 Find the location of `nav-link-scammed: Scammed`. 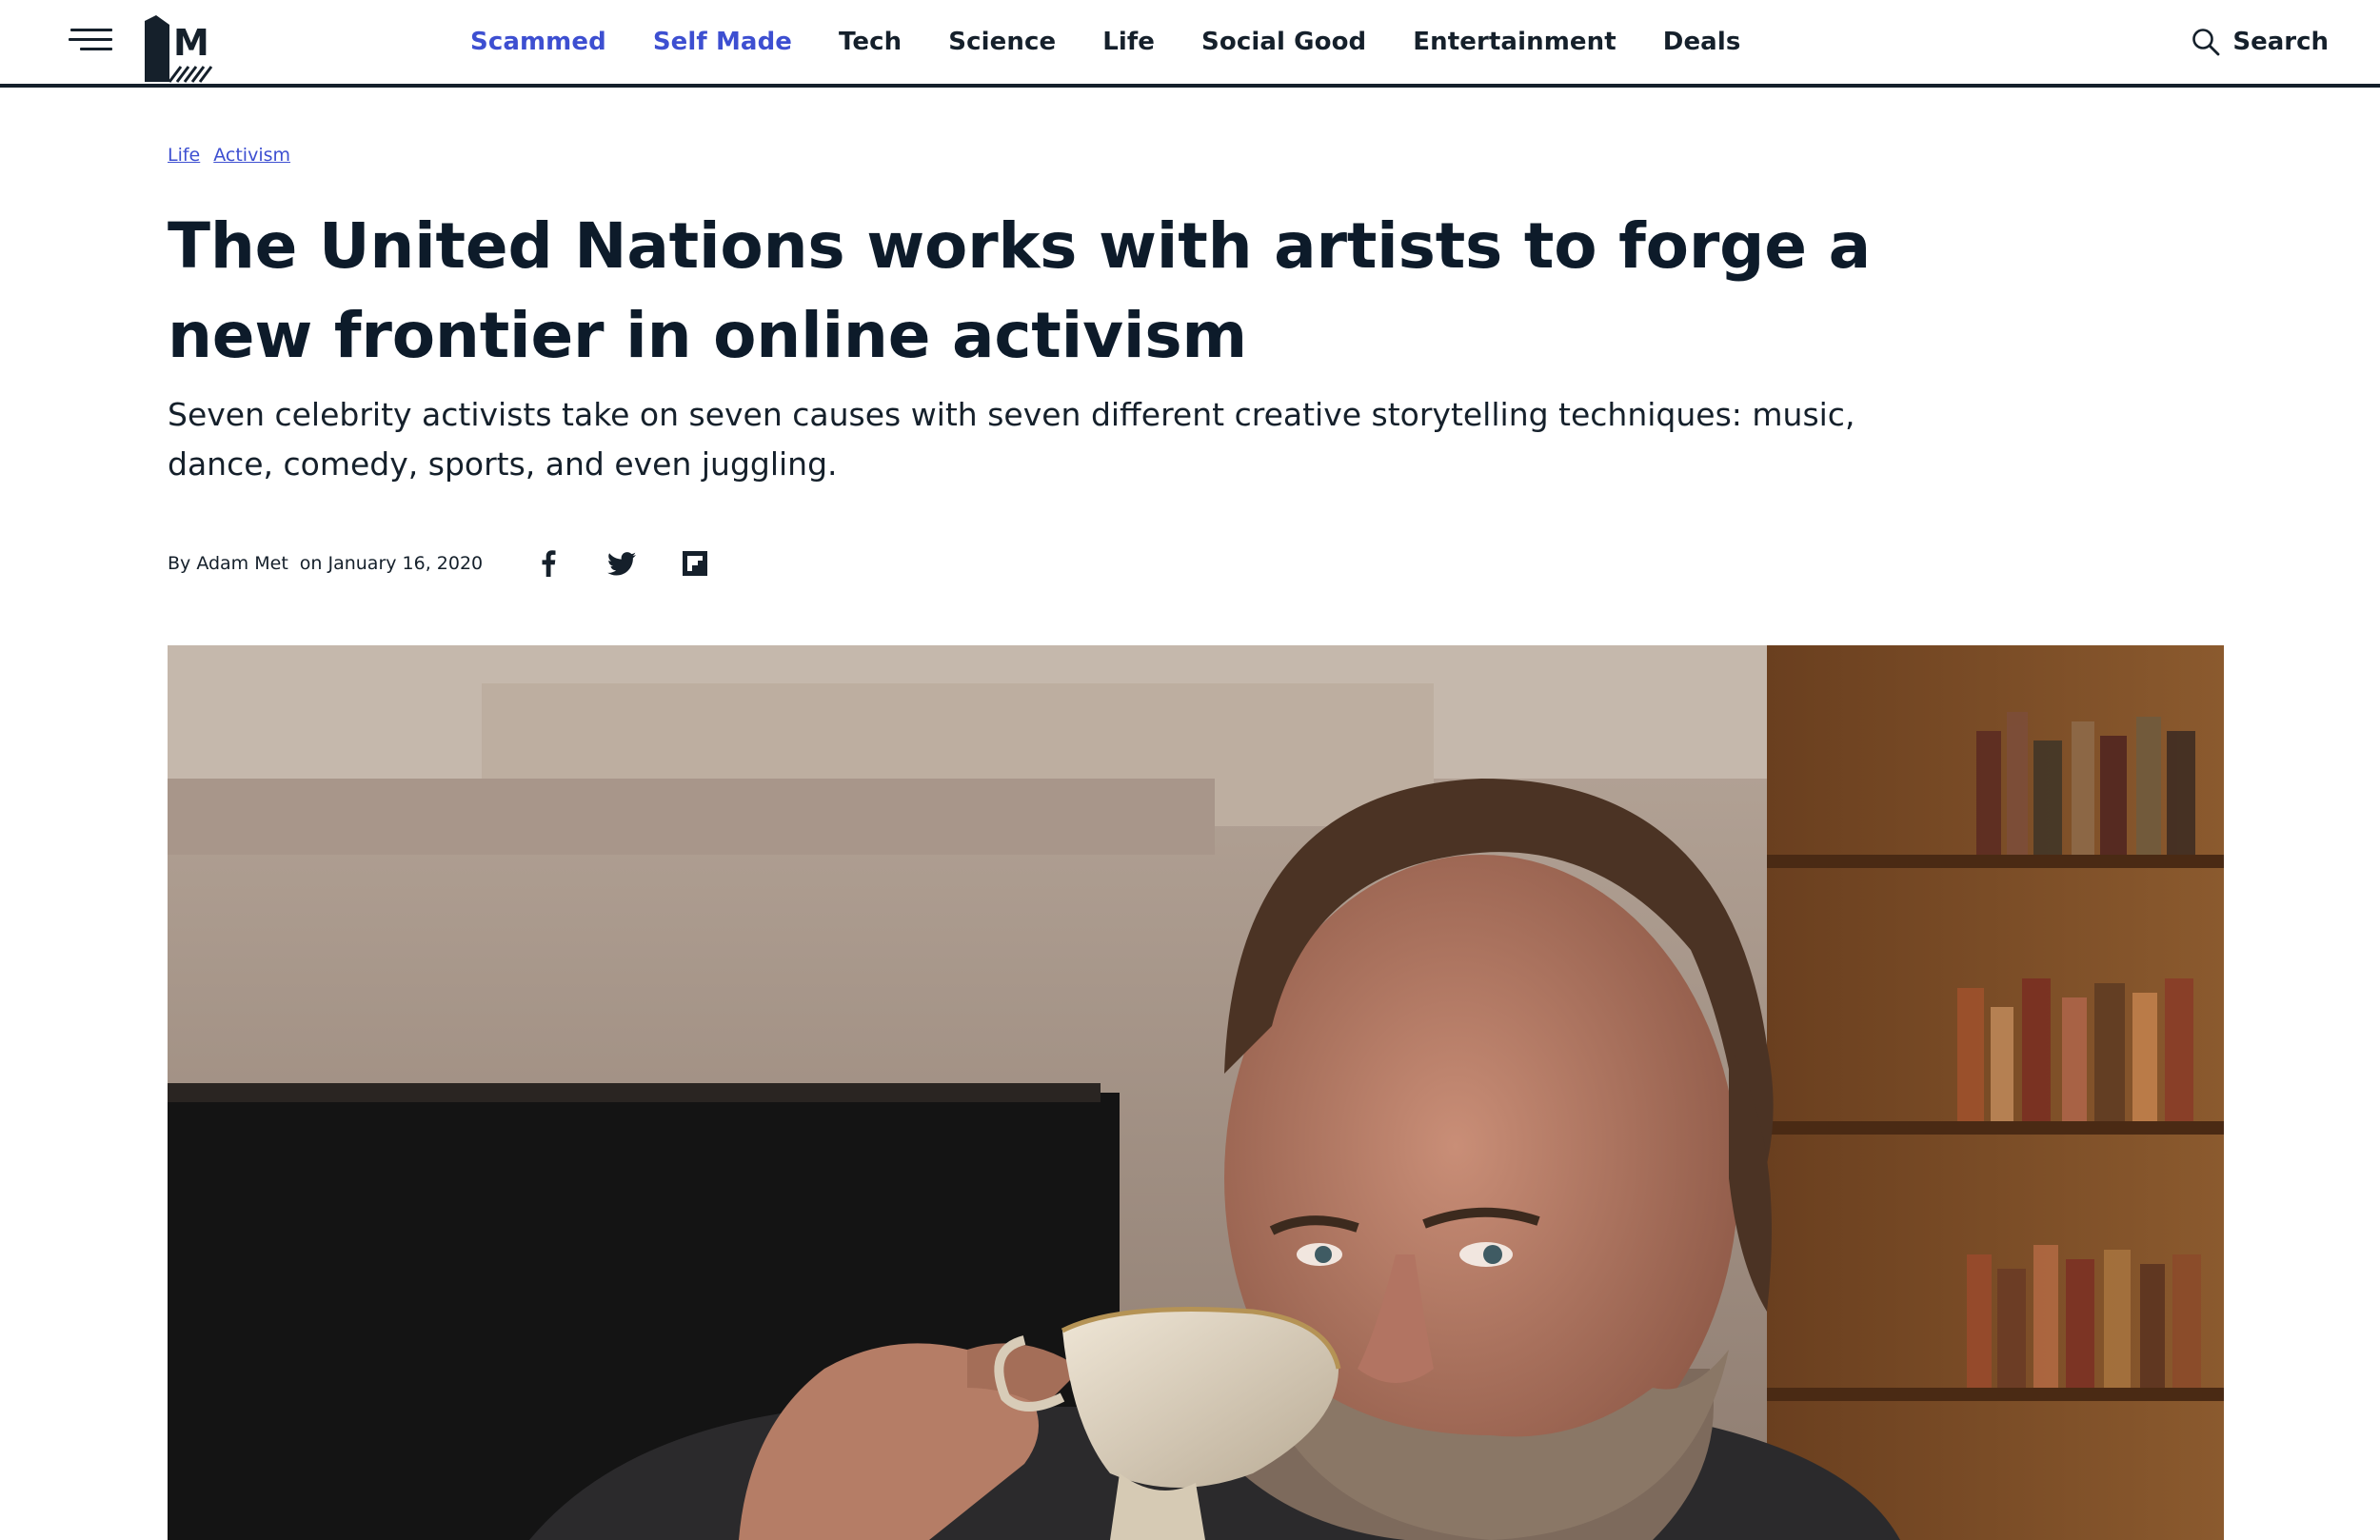

nav-link-scammed: Scammed is located at coordinates (538, 42).